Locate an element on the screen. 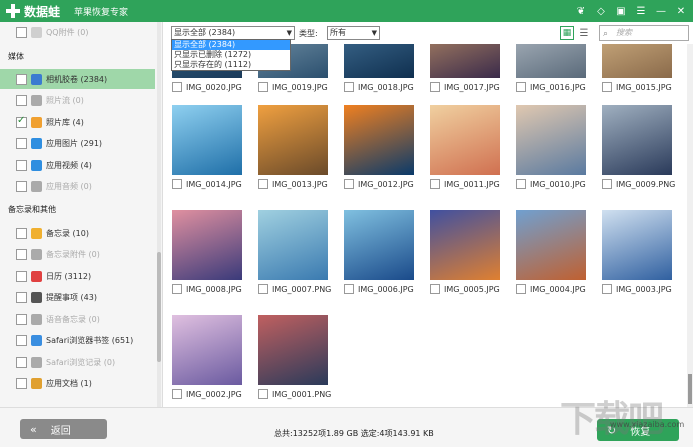 This screenshot has height=447, width=693. sidebar-item-memo-4: 语音备忘录 (0) is located at coordinates (77, 319).